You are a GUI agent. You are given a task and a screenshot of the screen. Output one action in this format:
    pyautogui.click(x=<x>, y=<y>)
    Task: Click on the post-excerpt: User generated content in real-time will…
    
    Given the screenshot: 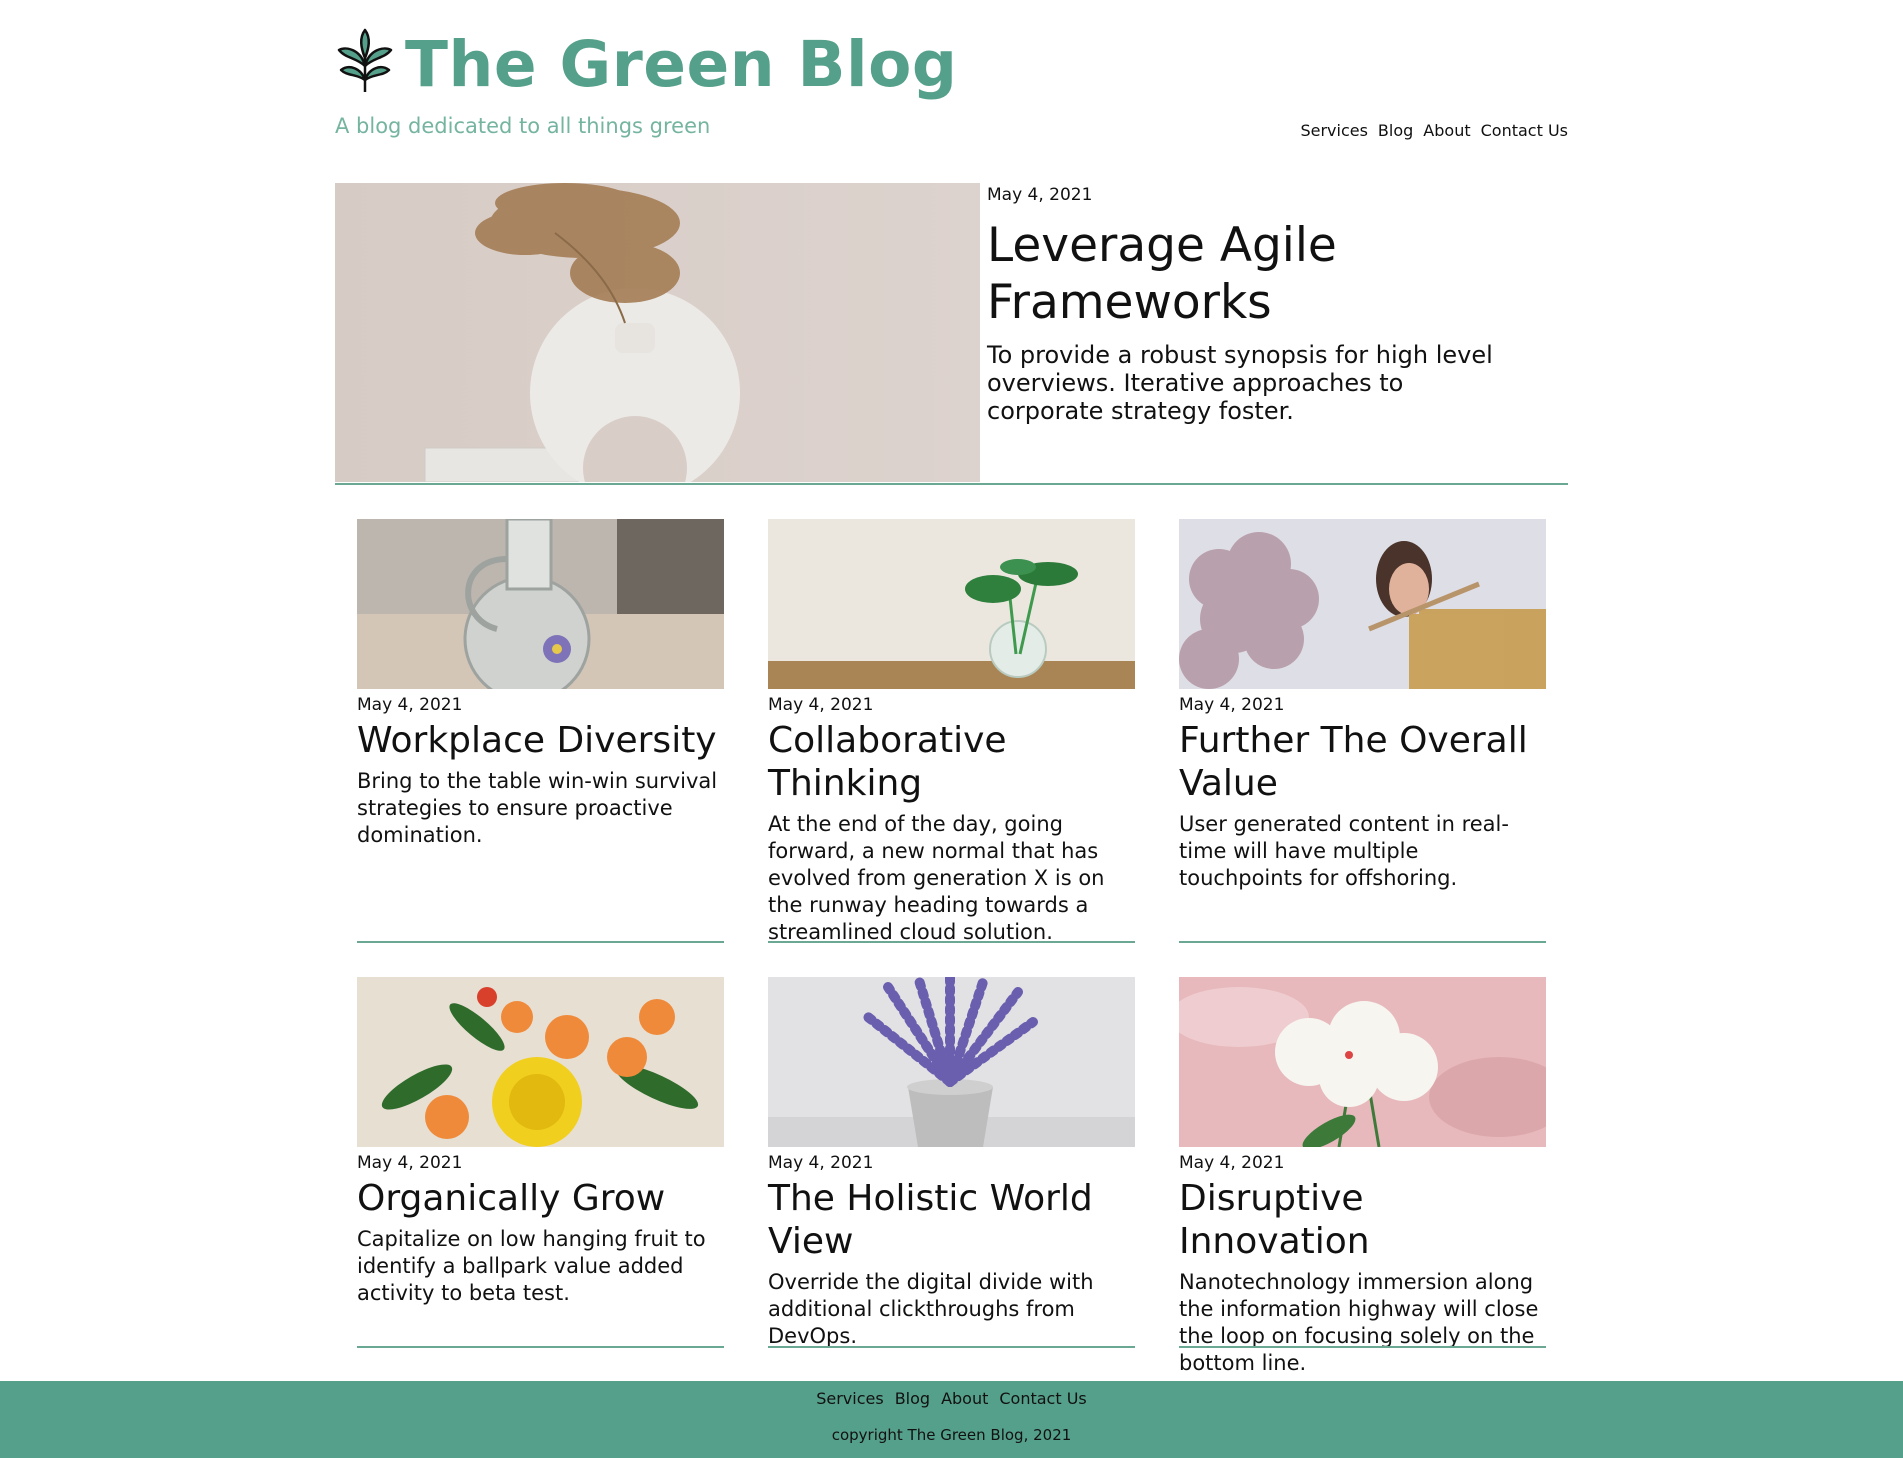 What is the action you would take?
    pyautogui.click(x=1344, y=851)
    